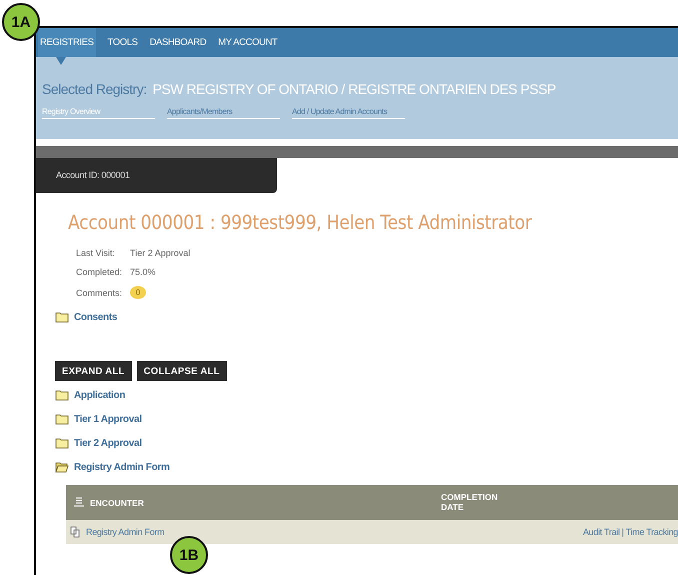  Describe the element at coordinates (21, 22) in the screenshot. I see `callout-badge: 1A` at that location.